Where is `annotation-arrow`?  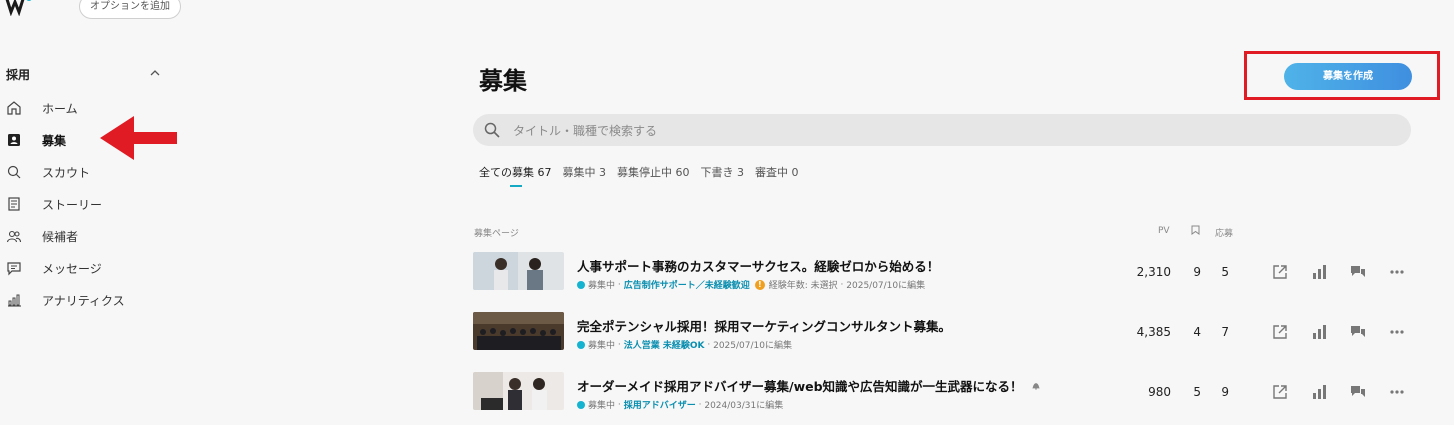
annotation-arrow is located at coordinates (138, 138).